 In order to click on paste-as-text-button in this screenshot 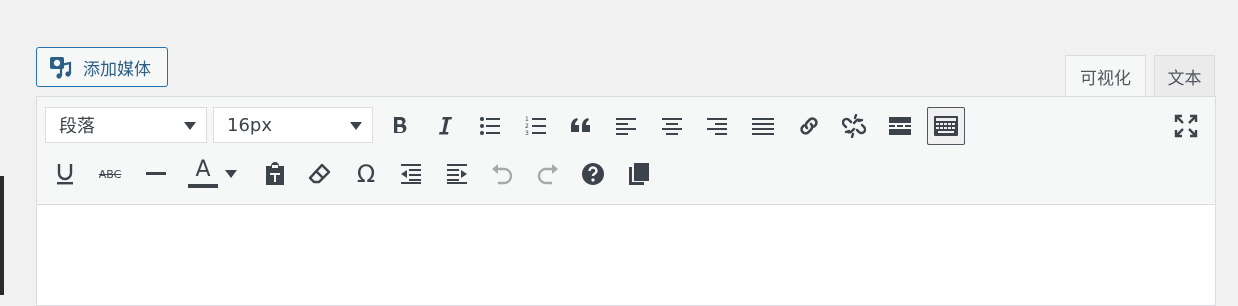, I will do `click(275, 174)`.